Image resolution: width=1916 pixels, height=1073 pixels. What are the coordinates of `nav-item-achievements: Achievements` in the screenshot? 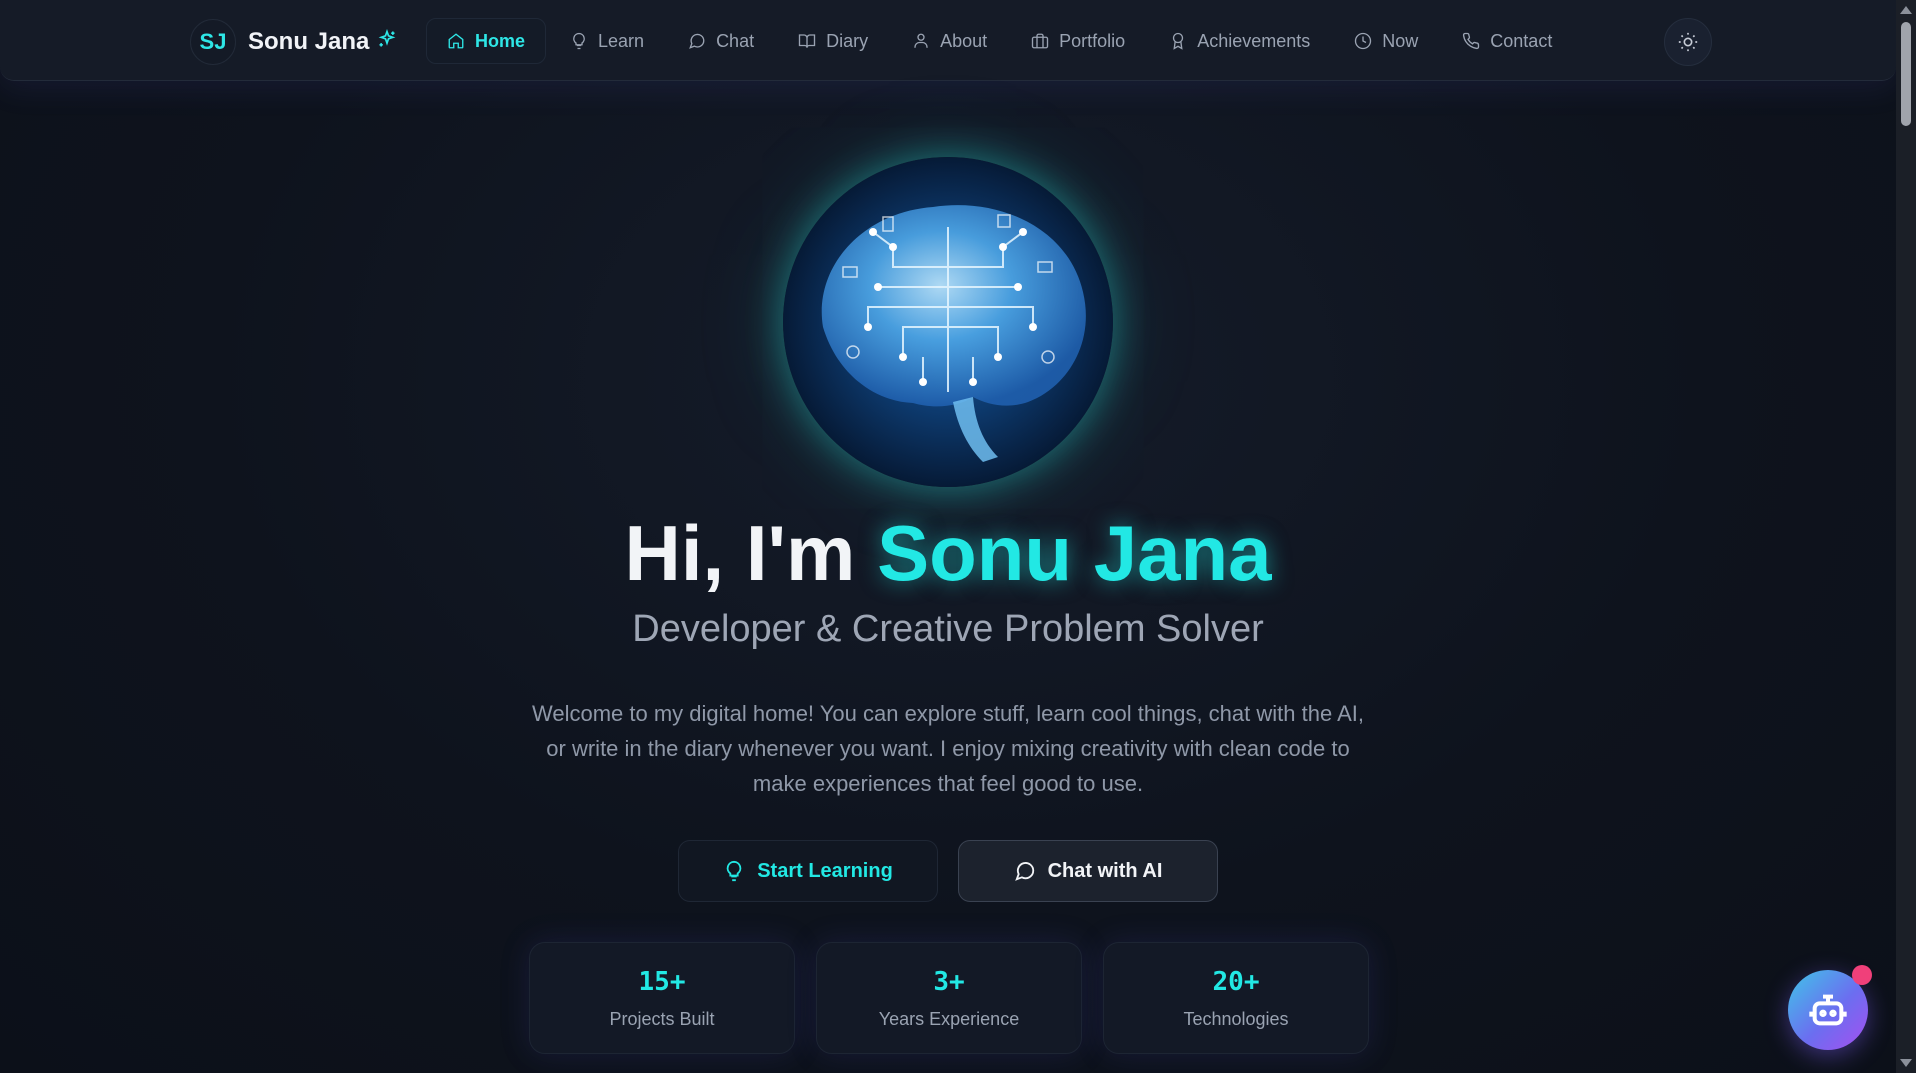 It's located at (1239, 41).